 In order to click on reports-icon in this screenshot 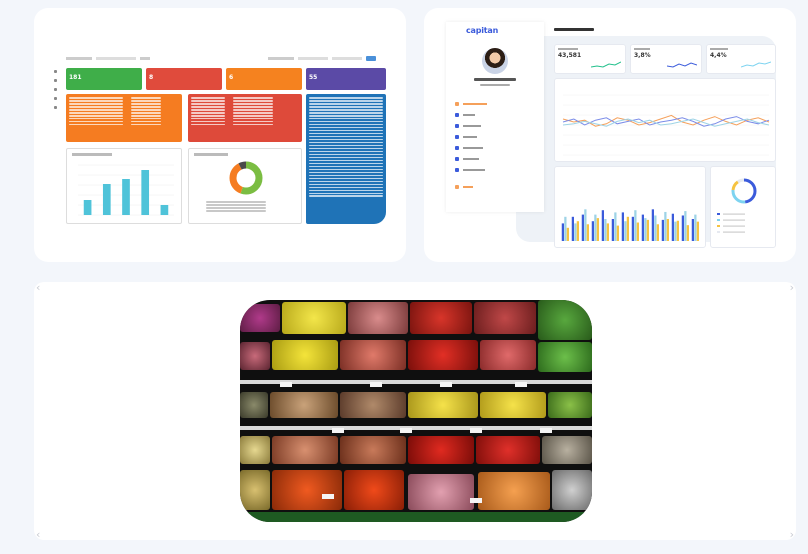, I will do `click(457, 125)`.